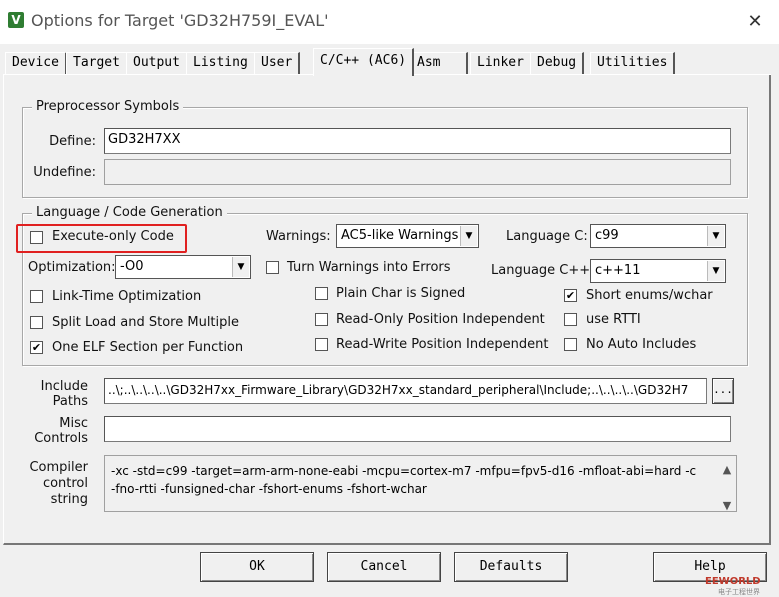 The width and height of the screenshot is (779, 597). Describe the element at coordinates (221, 63) in the screenshot. I see `tab-listing: Listing` at that location.